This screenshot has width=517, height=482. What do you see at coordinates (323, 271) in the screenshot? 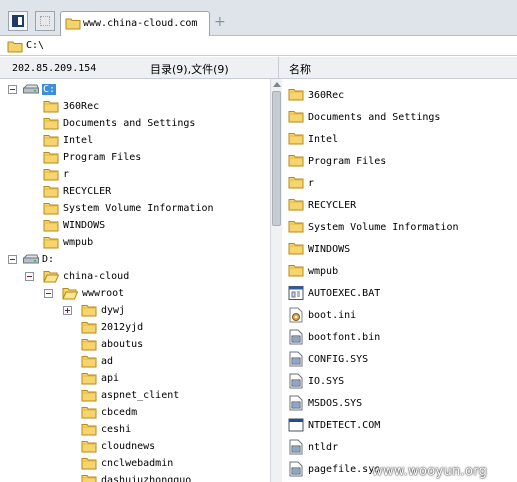
I see `list-item-label: wmpub` at bounding box center [323, 271].